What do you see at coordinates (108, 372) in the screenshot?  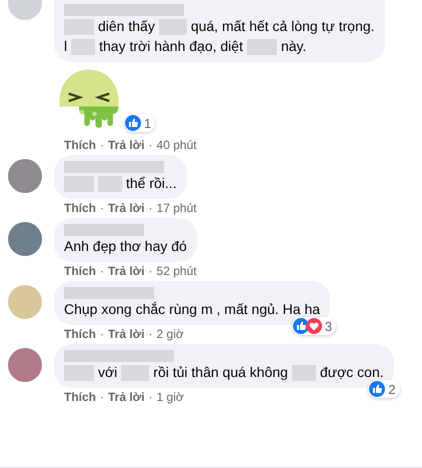 I see `comment-text: với` at bounding box center [108, 372].